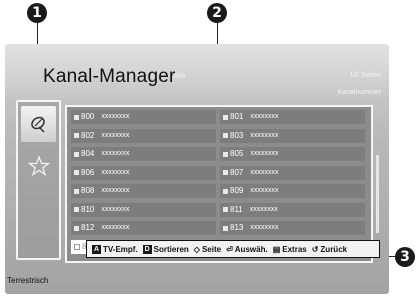  Describe the element at coordinates (143, 228) in the screenshot. I see `channel-item: 812 xxxxxxxx` at that location.